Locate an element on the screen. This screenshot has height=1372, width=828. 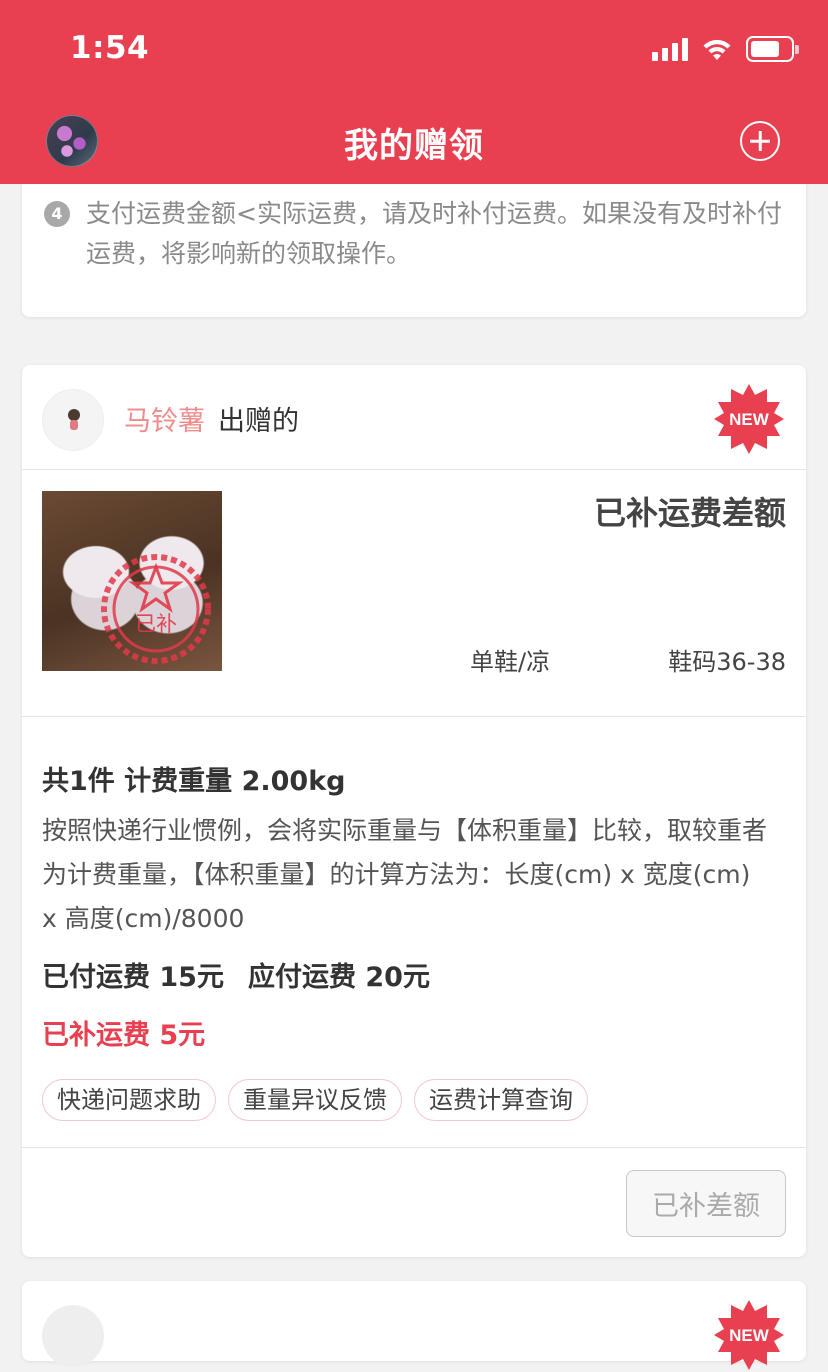
order-actions: 已补差额 is located at coordinates (414, 1202).